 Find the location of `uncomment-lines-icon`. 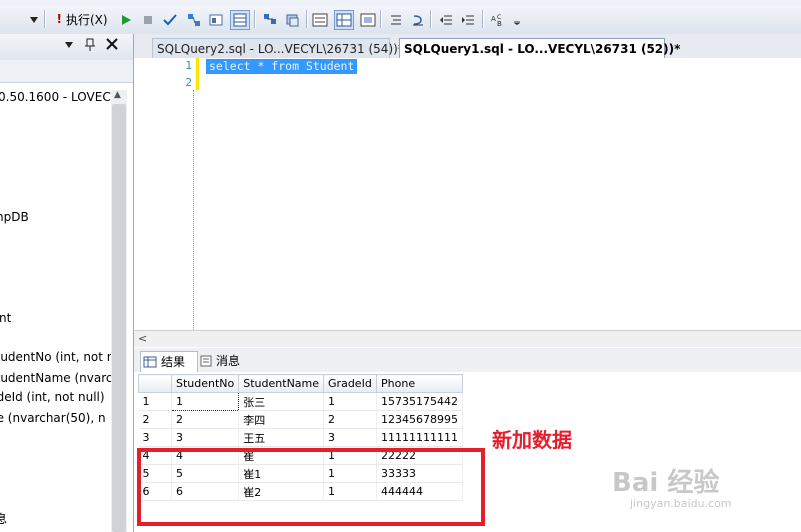

uncomment-lines-icon is located at coordinates (418, 20).